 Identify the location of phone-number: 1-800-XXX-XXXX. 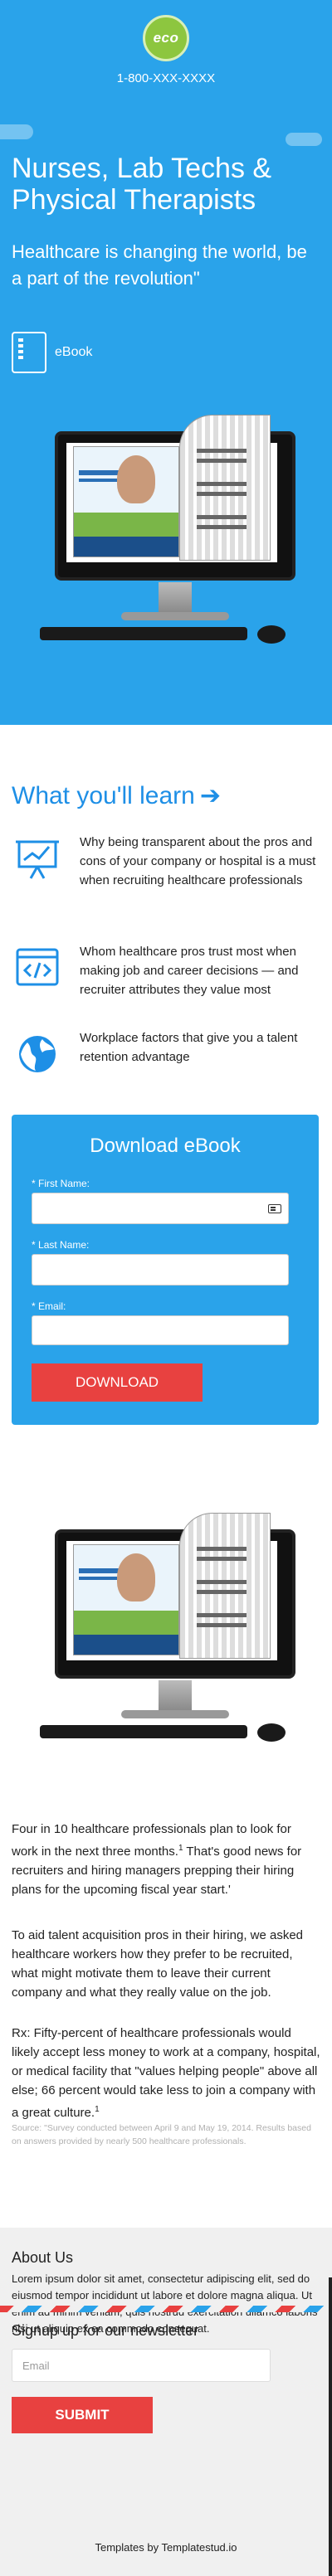
(166, 78).